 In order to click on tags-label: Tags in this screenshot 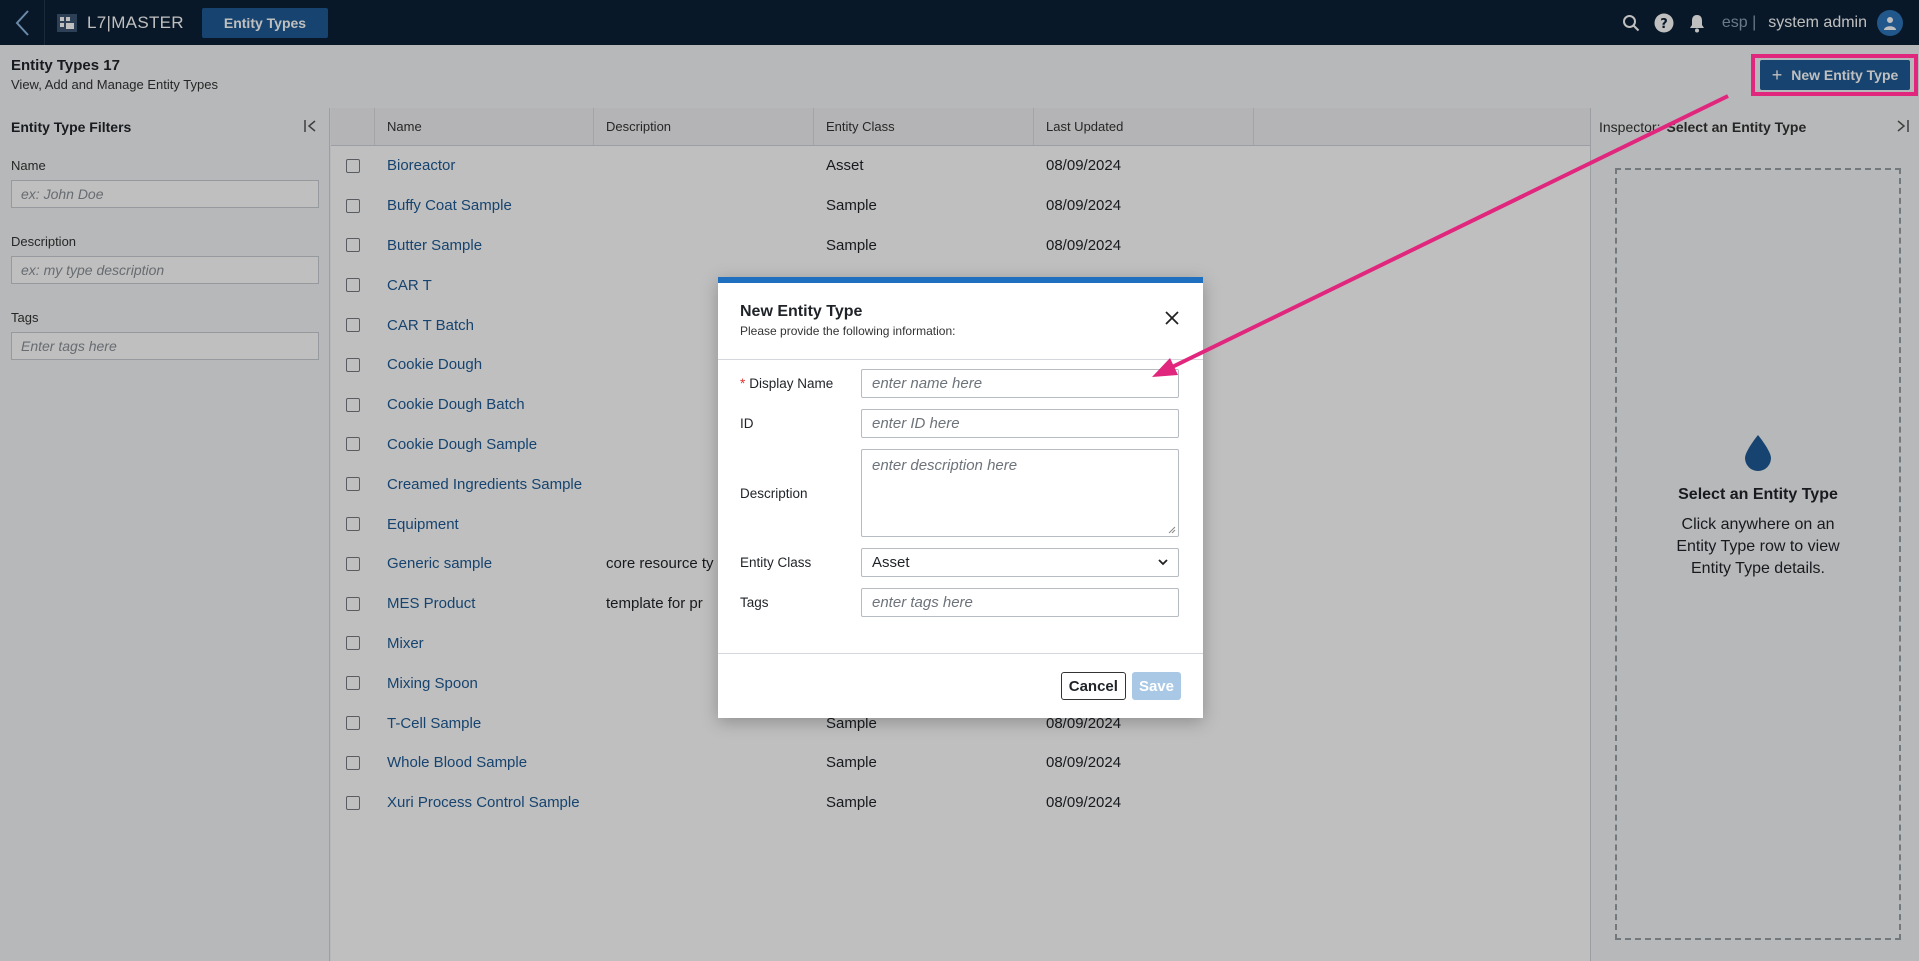, I will do `click(754, 602)`.